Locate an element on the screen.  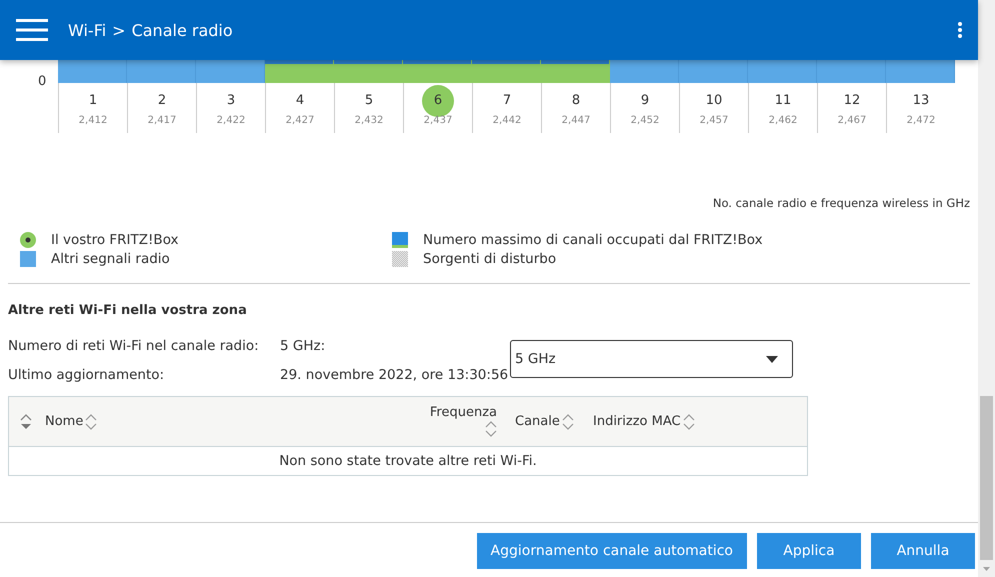
channel-number: 3 is located at coordinates (231, 101).